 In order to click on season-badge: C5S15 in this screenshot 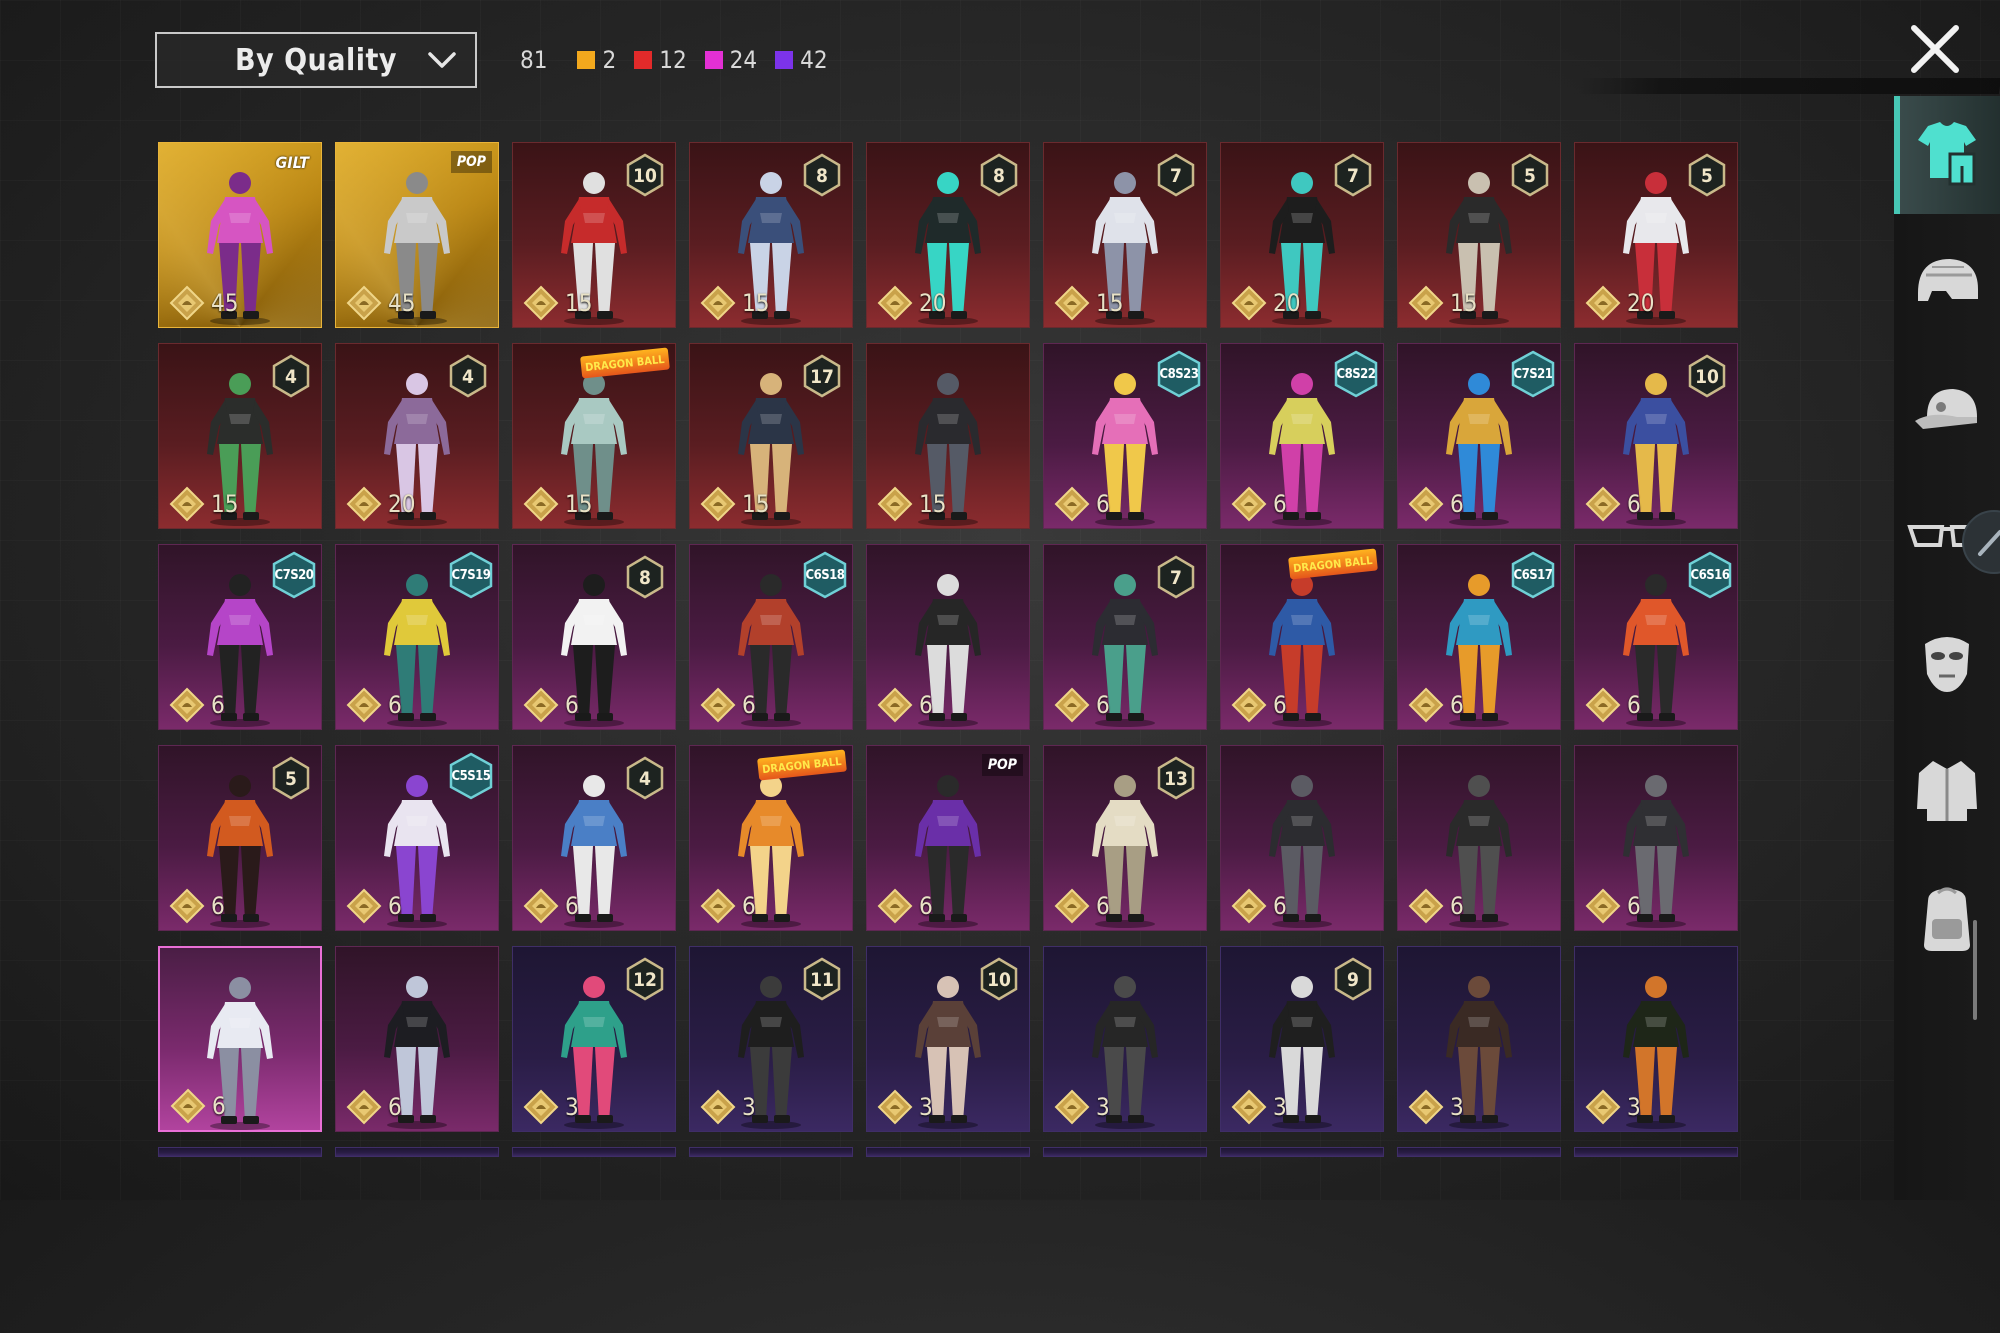, I will do `click(471, 776)`.